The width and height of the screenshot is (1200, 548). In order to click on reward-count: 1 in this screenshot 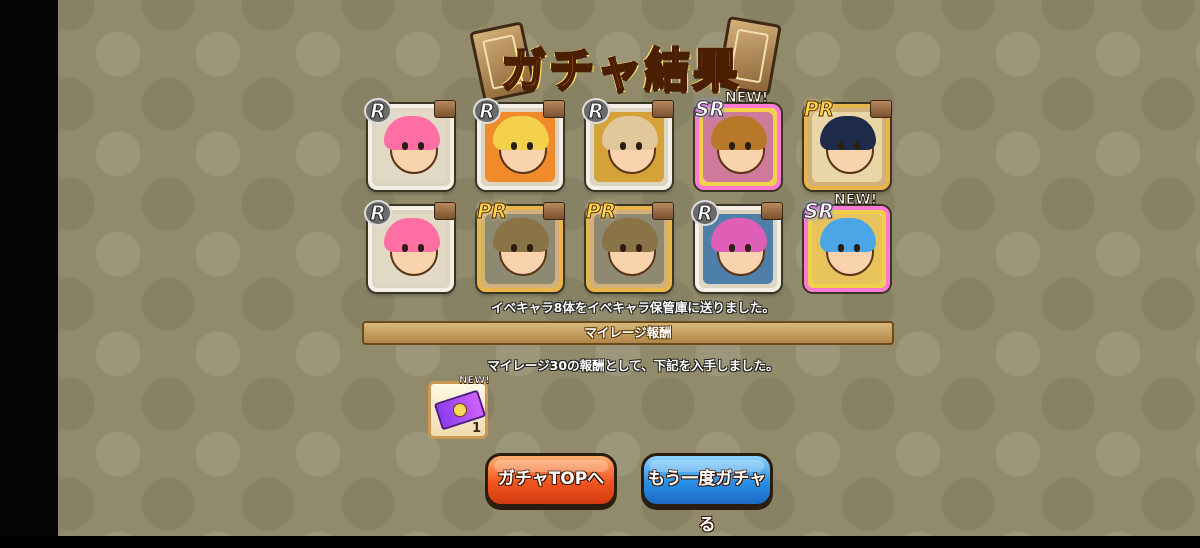, I will do `click(476, 428)`.